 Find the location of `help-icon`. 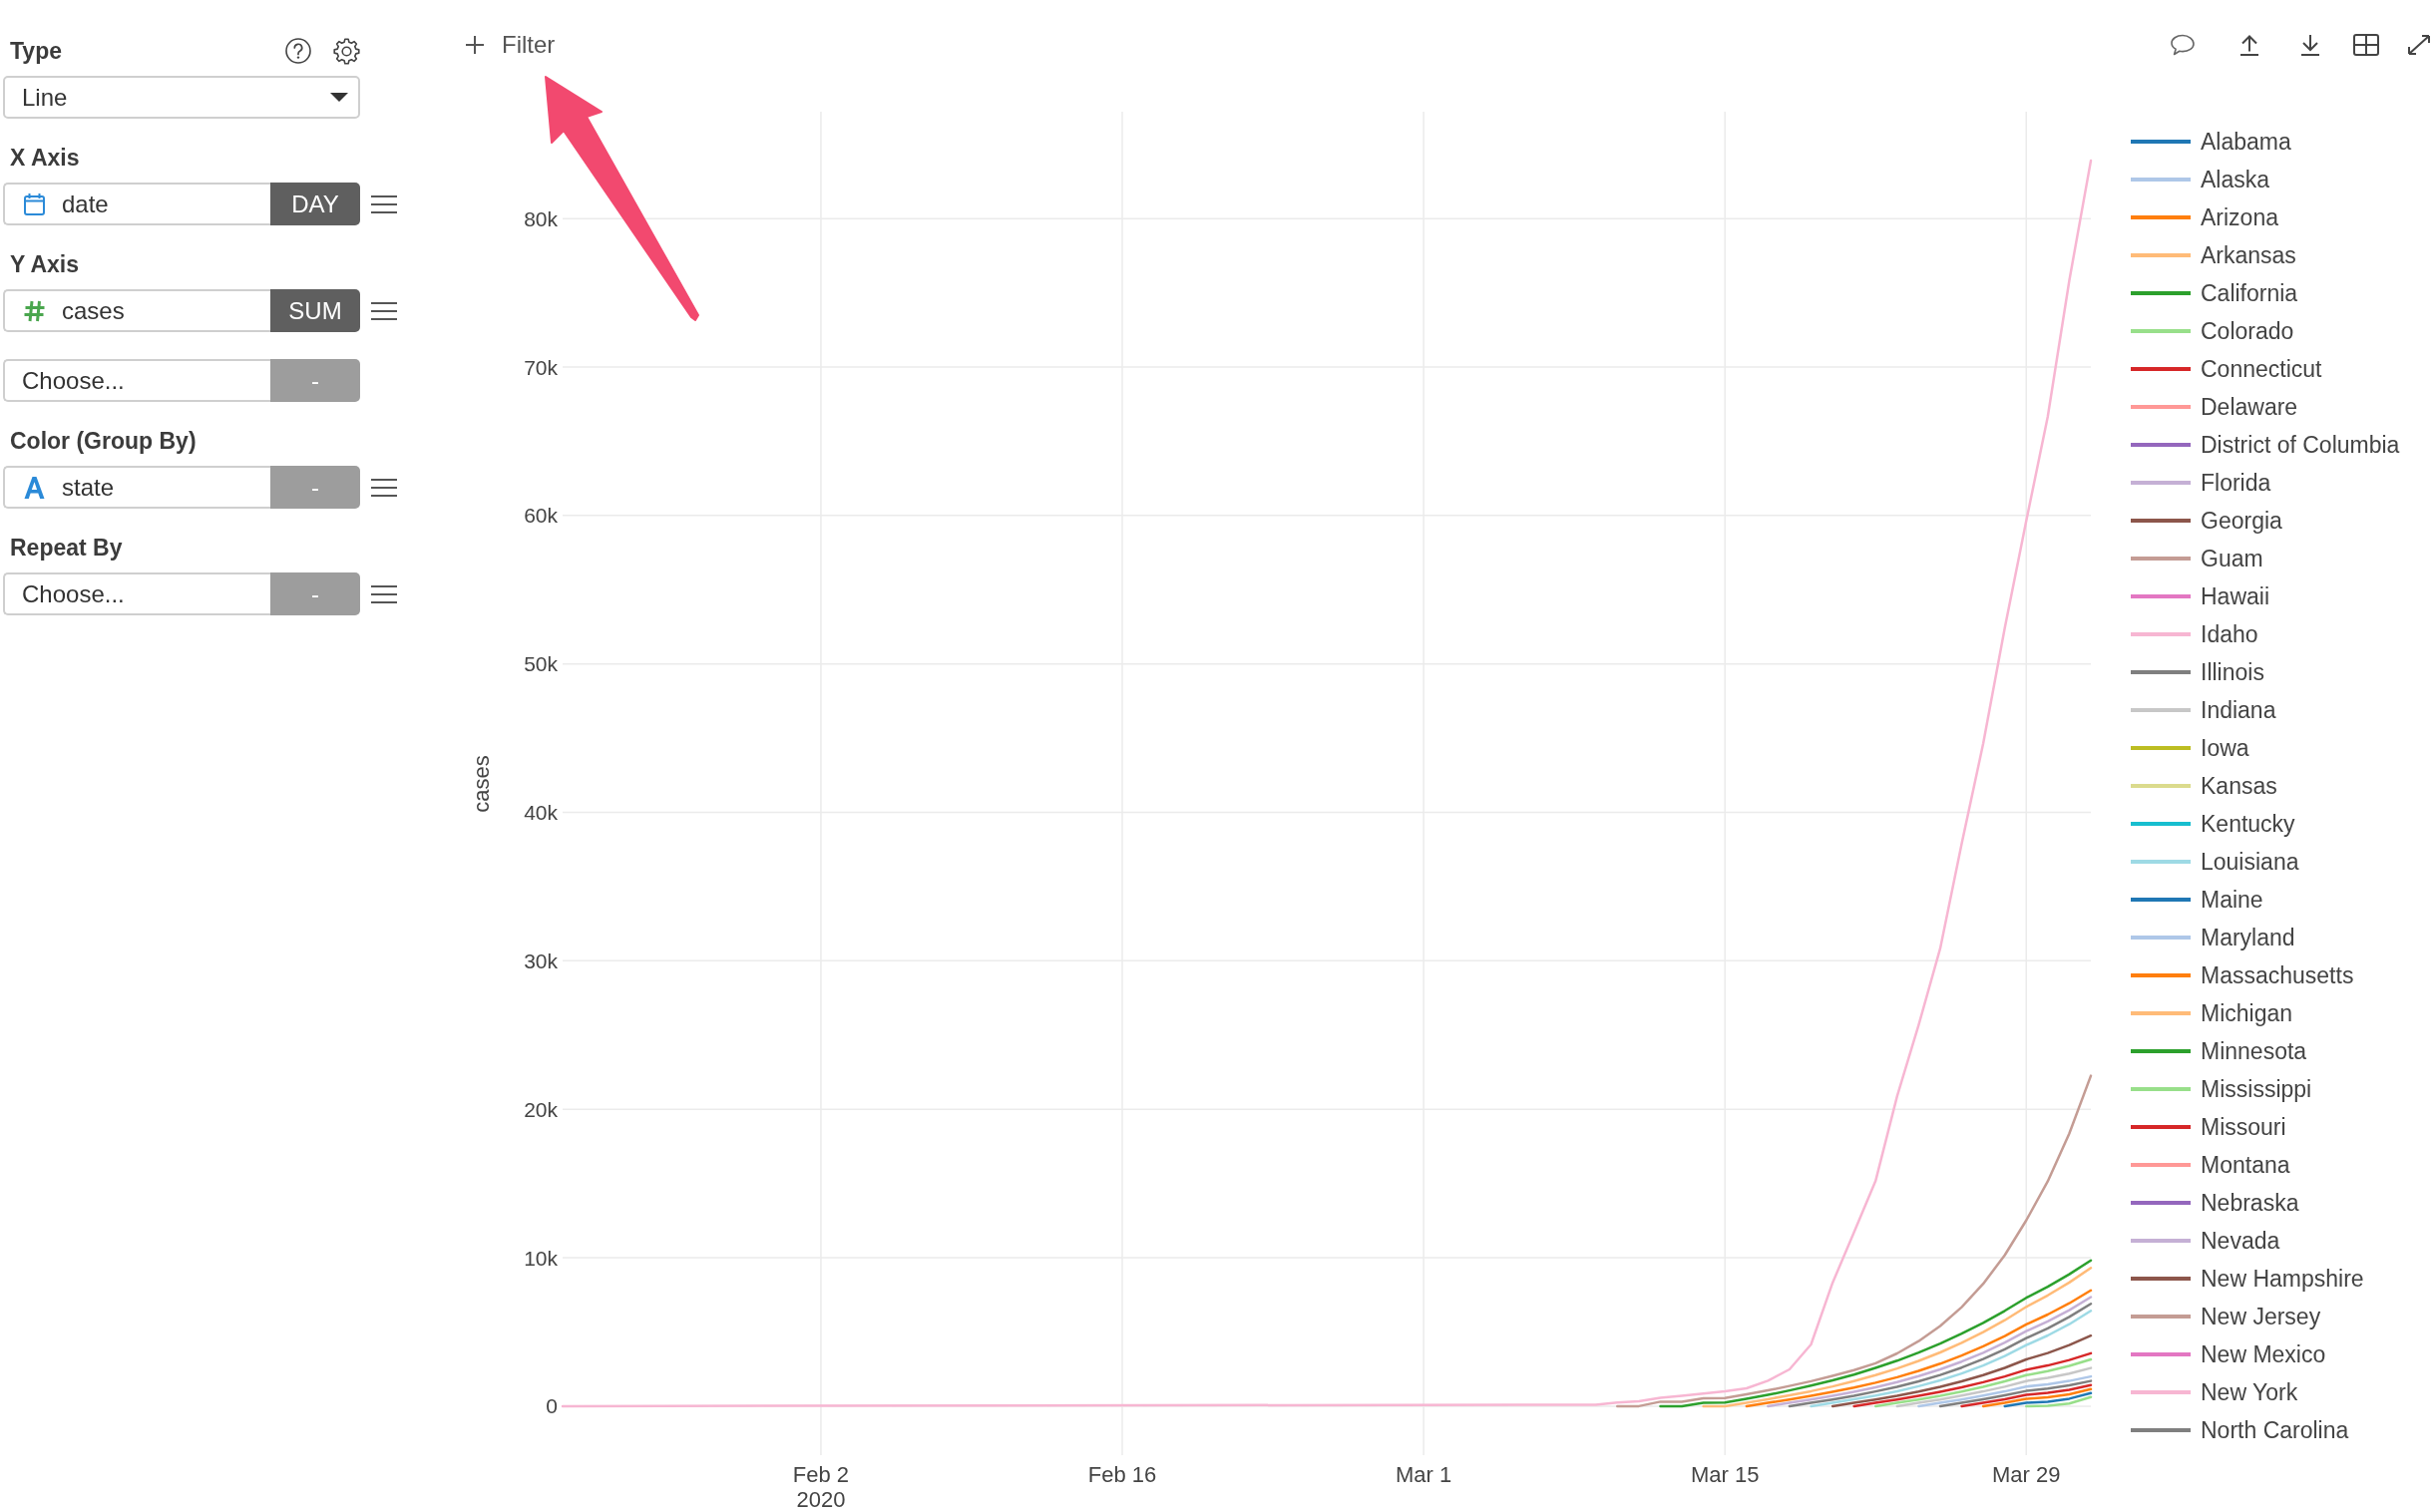

help-icon is located at coordinates (298, 51).